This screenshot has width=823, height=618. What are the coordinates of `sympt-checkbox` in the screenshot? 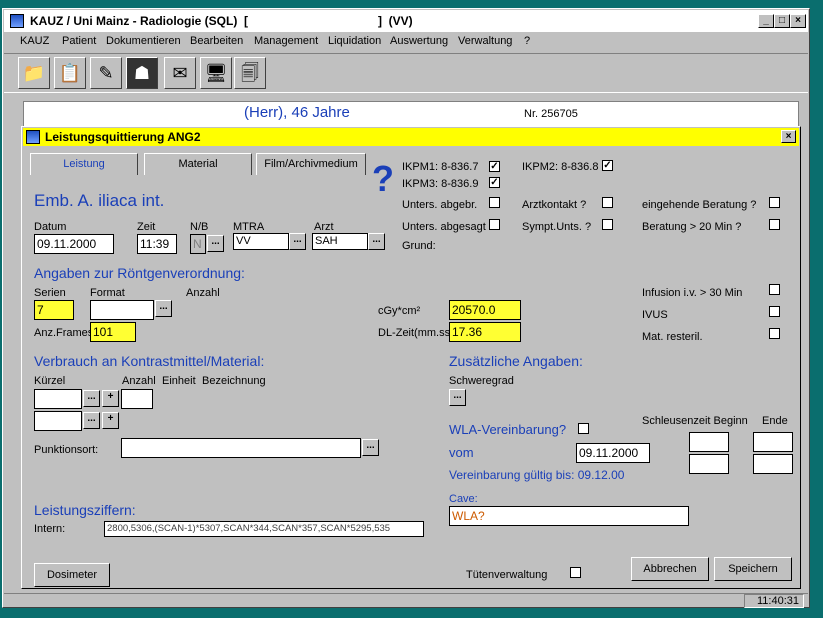 It's located at (607, 224).